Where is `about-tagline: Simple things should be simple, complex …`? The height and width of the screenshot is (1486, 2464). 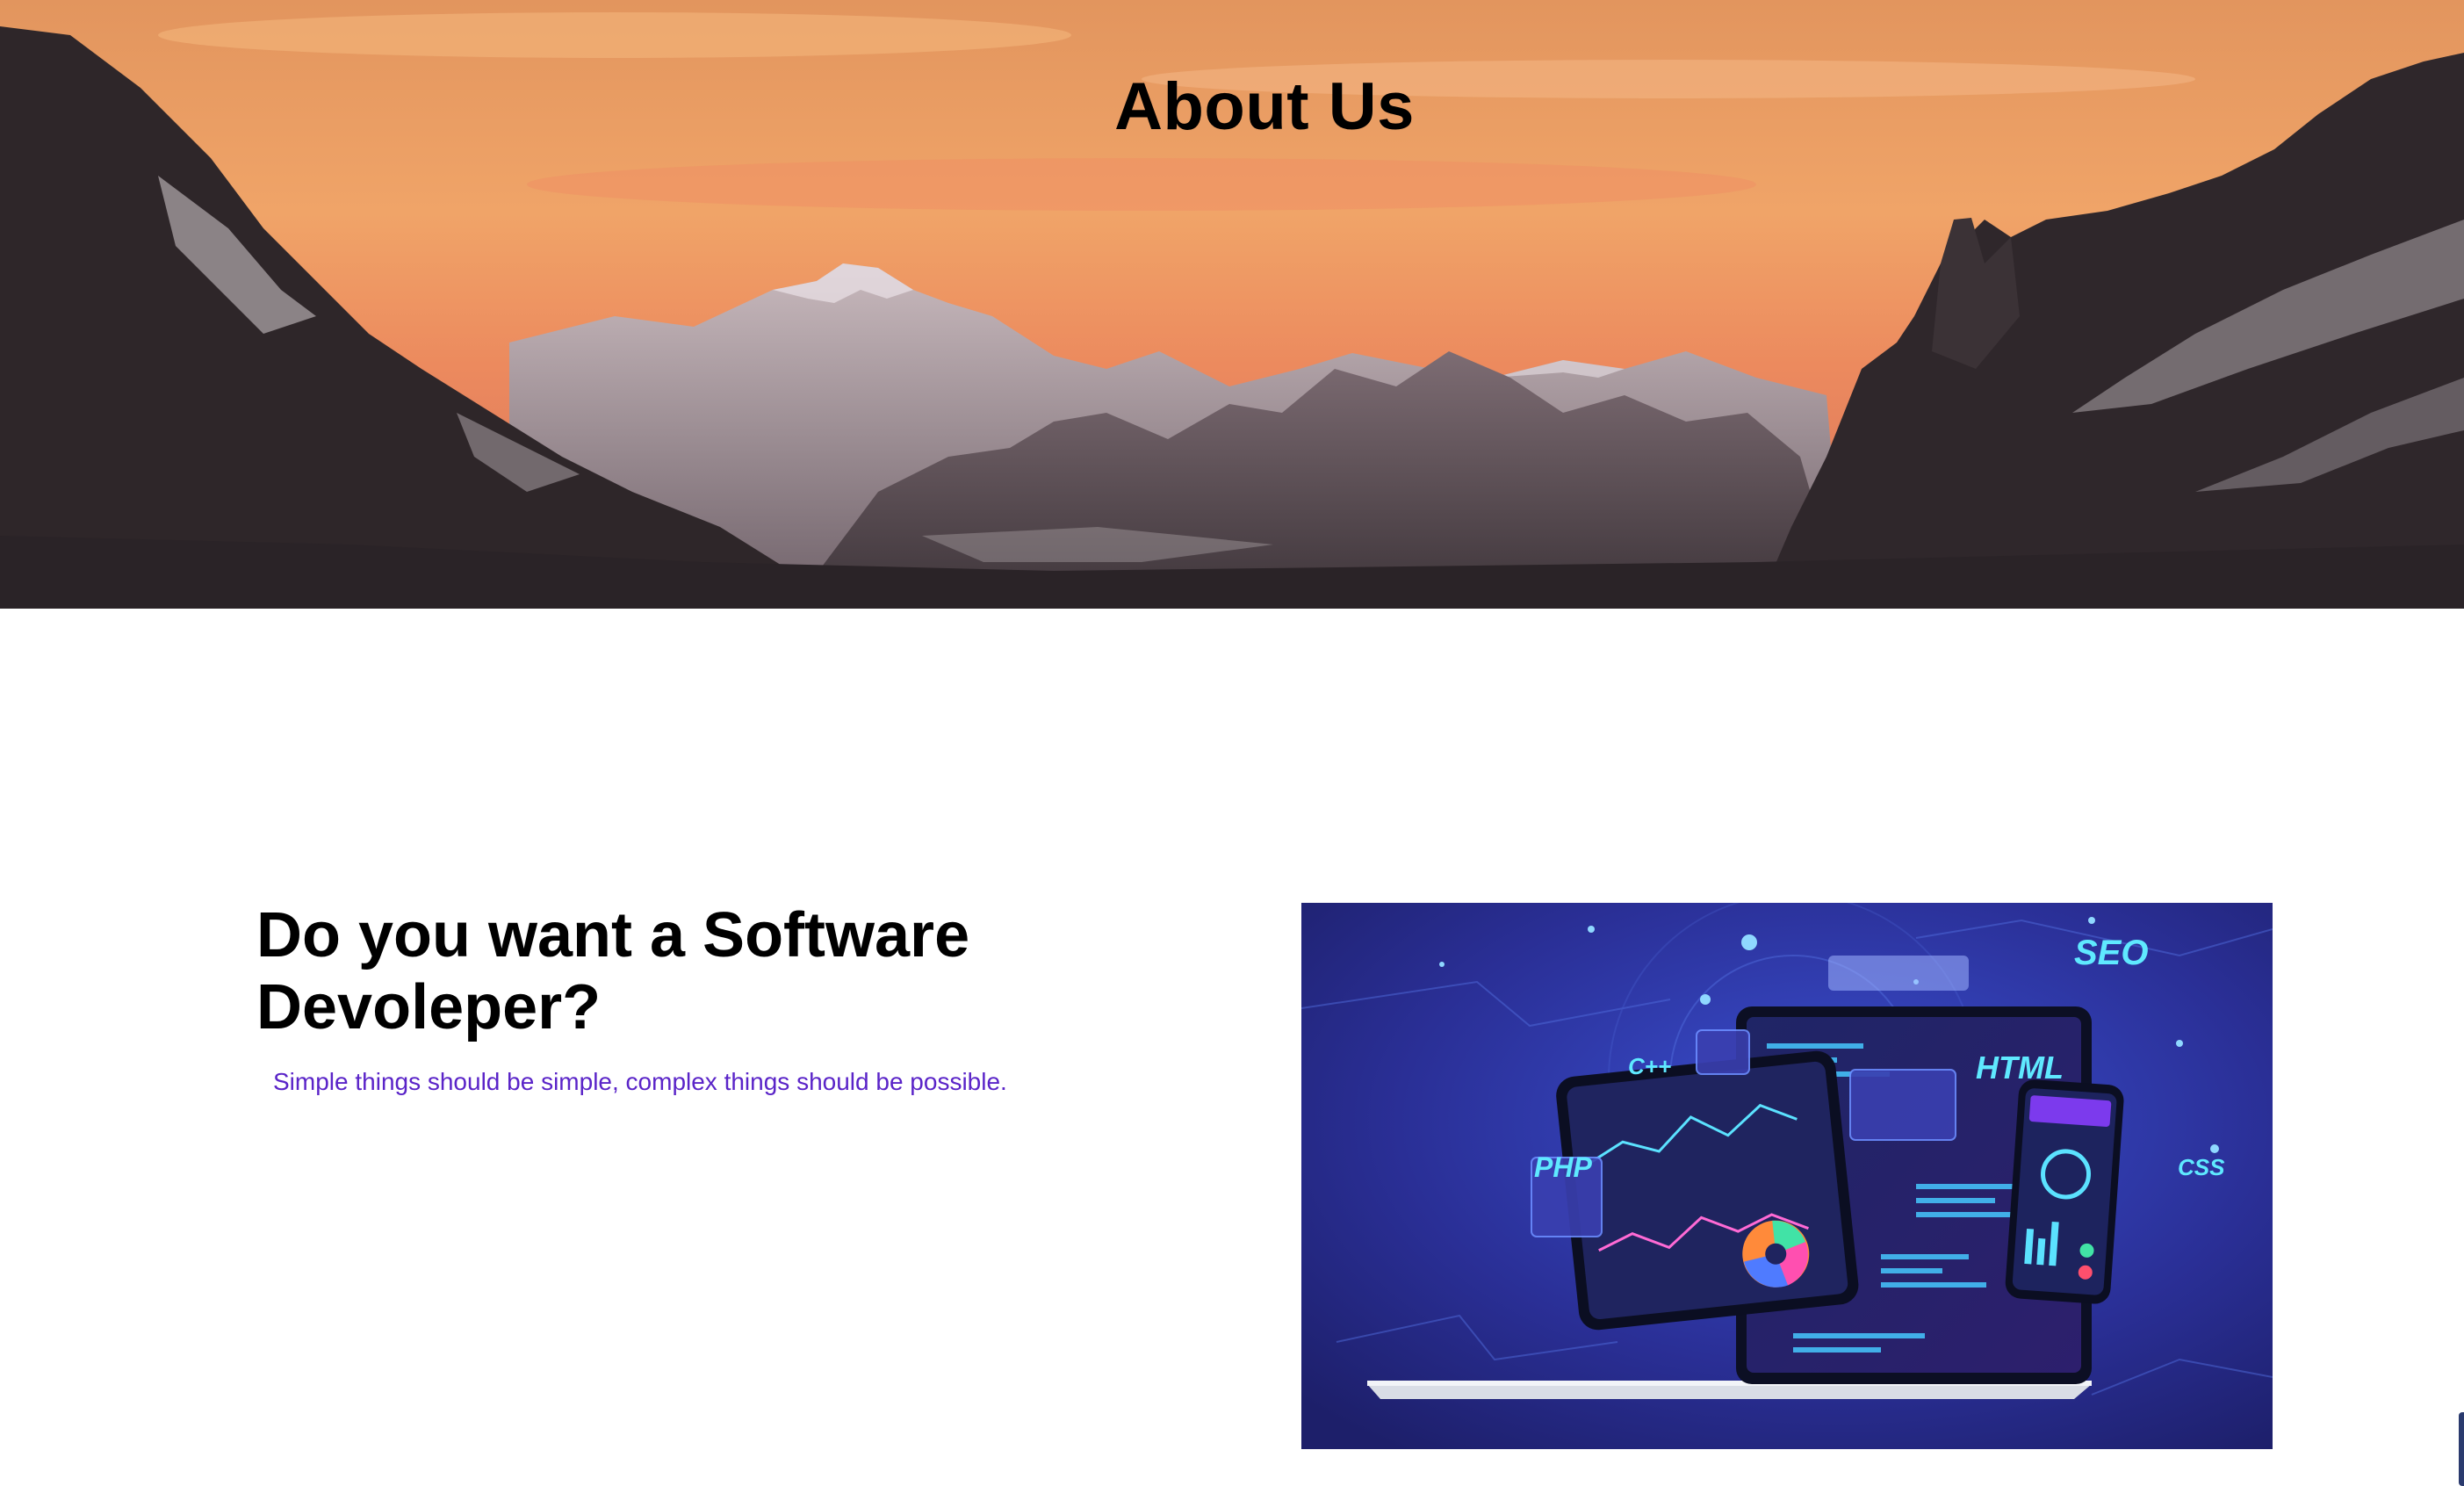 about-tagline: Simple things should be simple, complex … is located at coordinates (640, 1081).